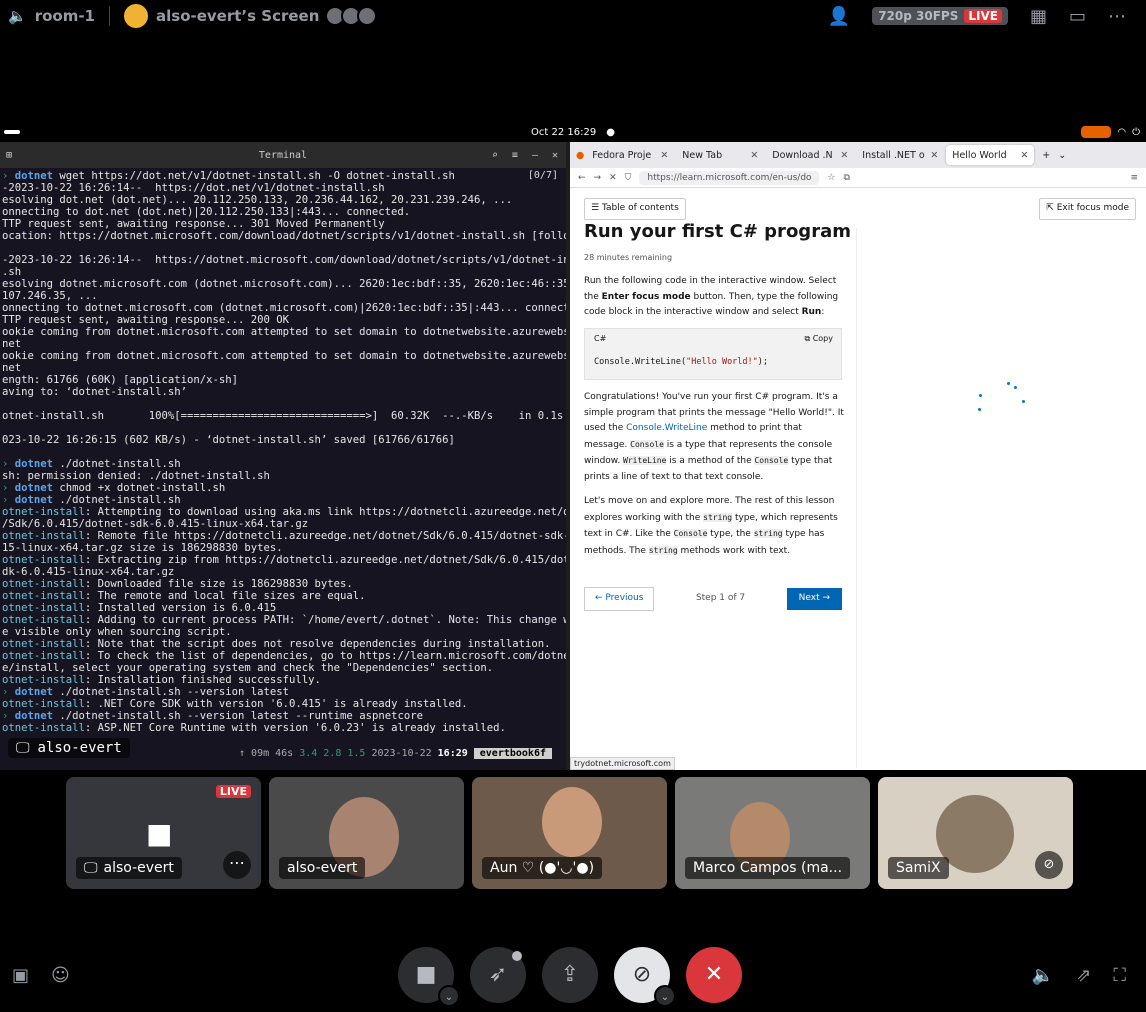 The width and height of the screenshot is (1146, 1012). Describe the element at coordinates (120, 380) in the screenshot. I see `terminal-line: ength: 61766 (60K) [application/x-sh]` at that location.